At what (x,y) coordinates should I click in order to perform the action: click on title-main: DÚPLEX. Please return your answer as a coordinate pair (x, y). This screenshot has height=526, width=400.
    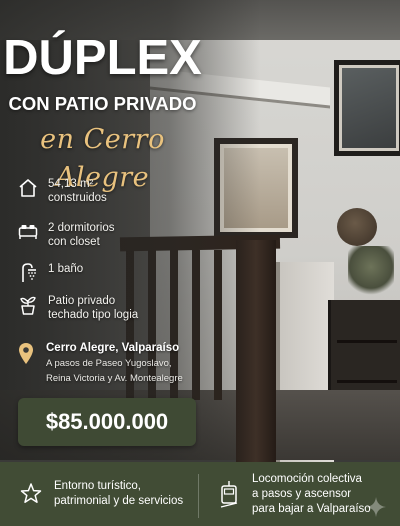
    Looking at the image, I should click on (102, 58).